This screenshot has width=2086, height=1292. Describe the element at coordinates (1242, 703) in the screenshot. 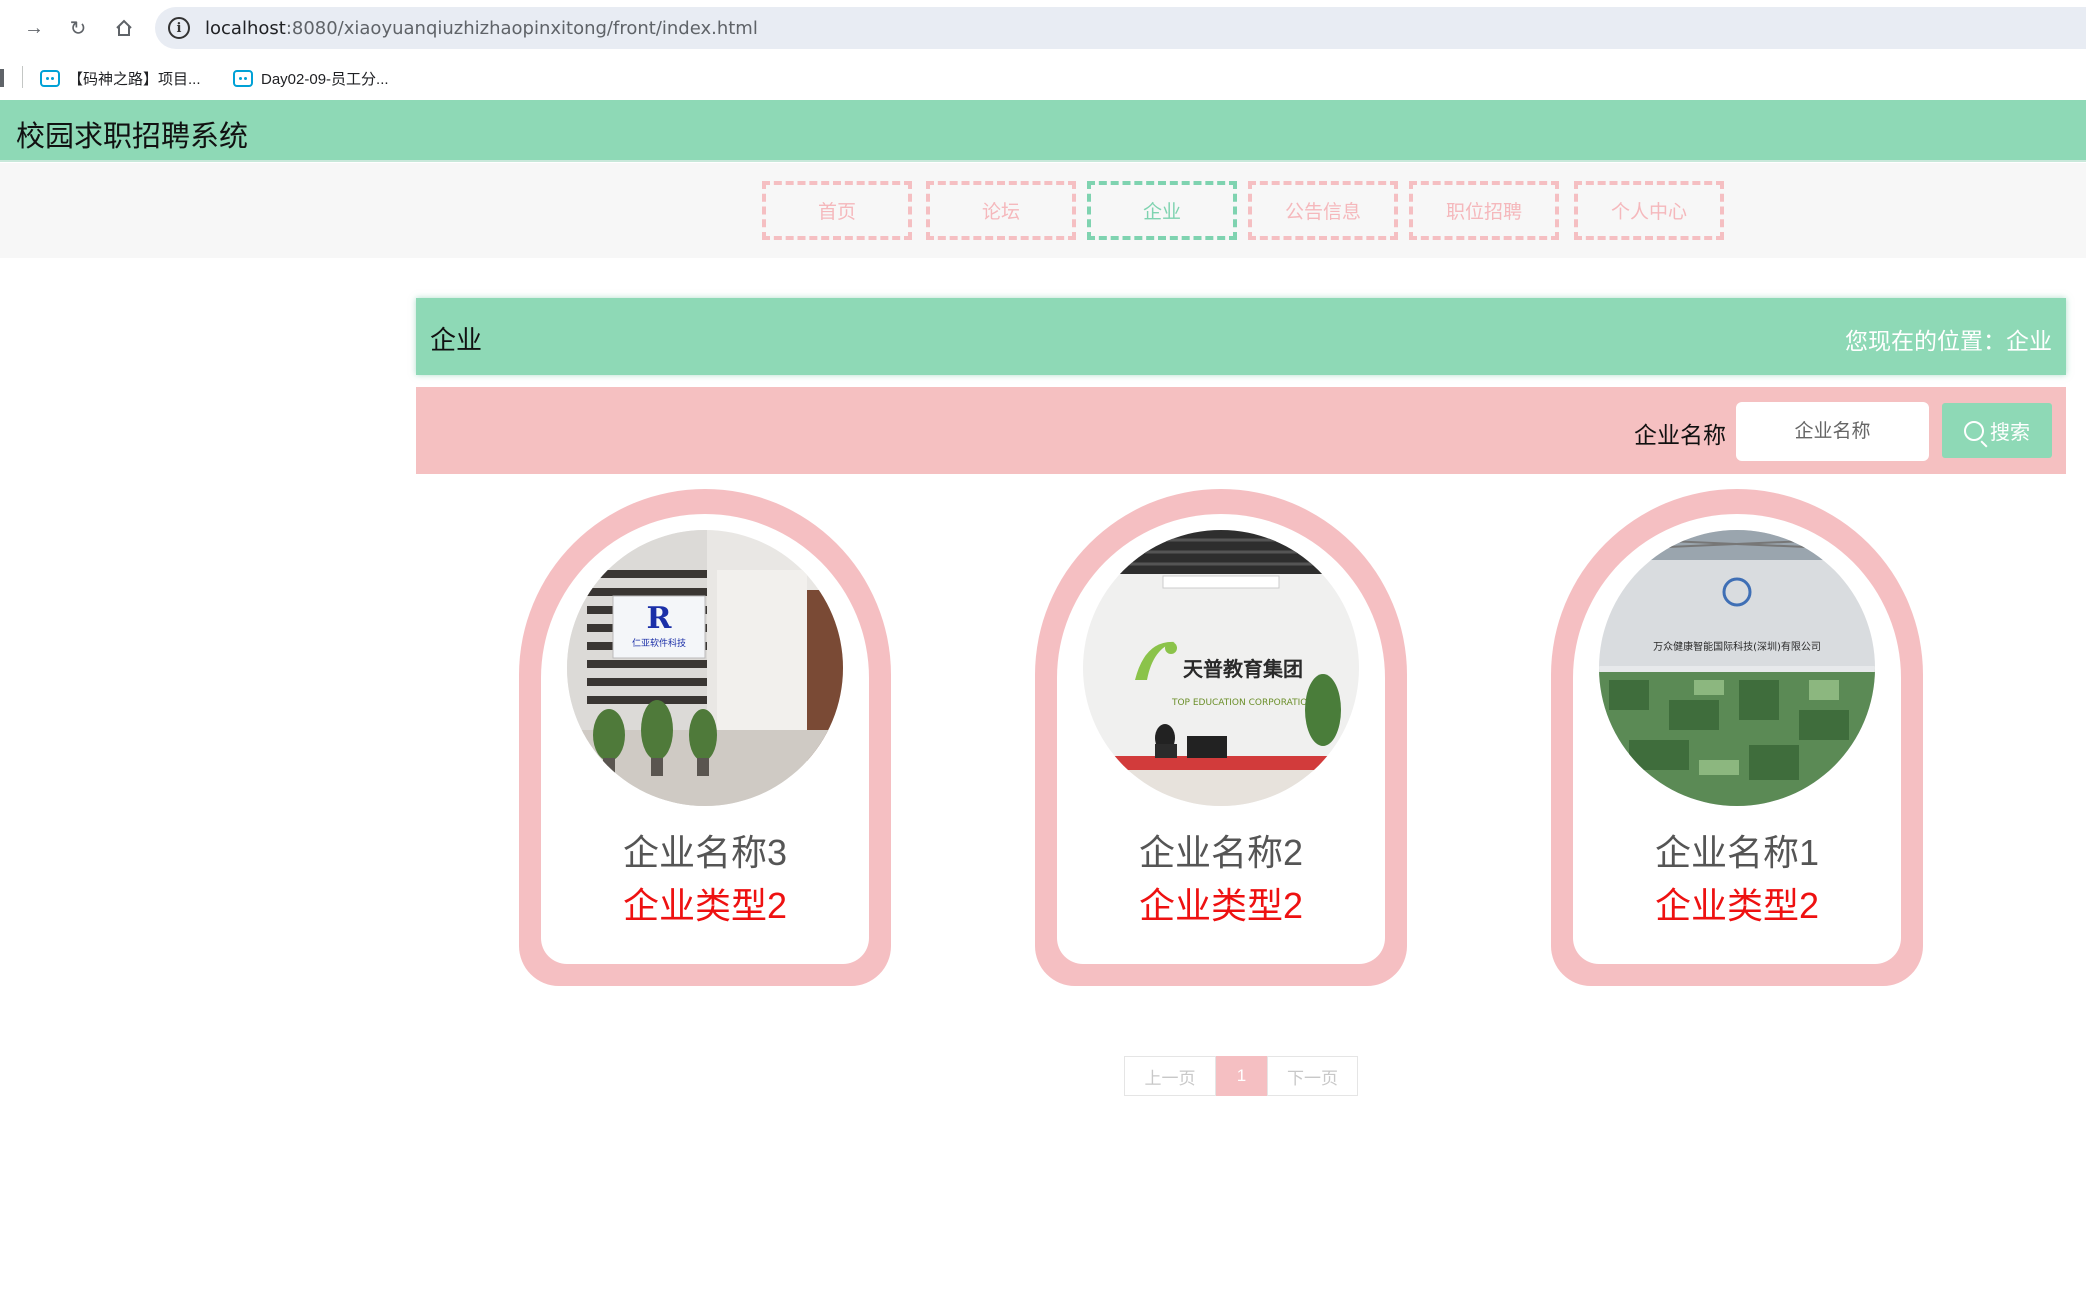

I see `svg-text: TOP EDUCATION CORPORATION` at that location.